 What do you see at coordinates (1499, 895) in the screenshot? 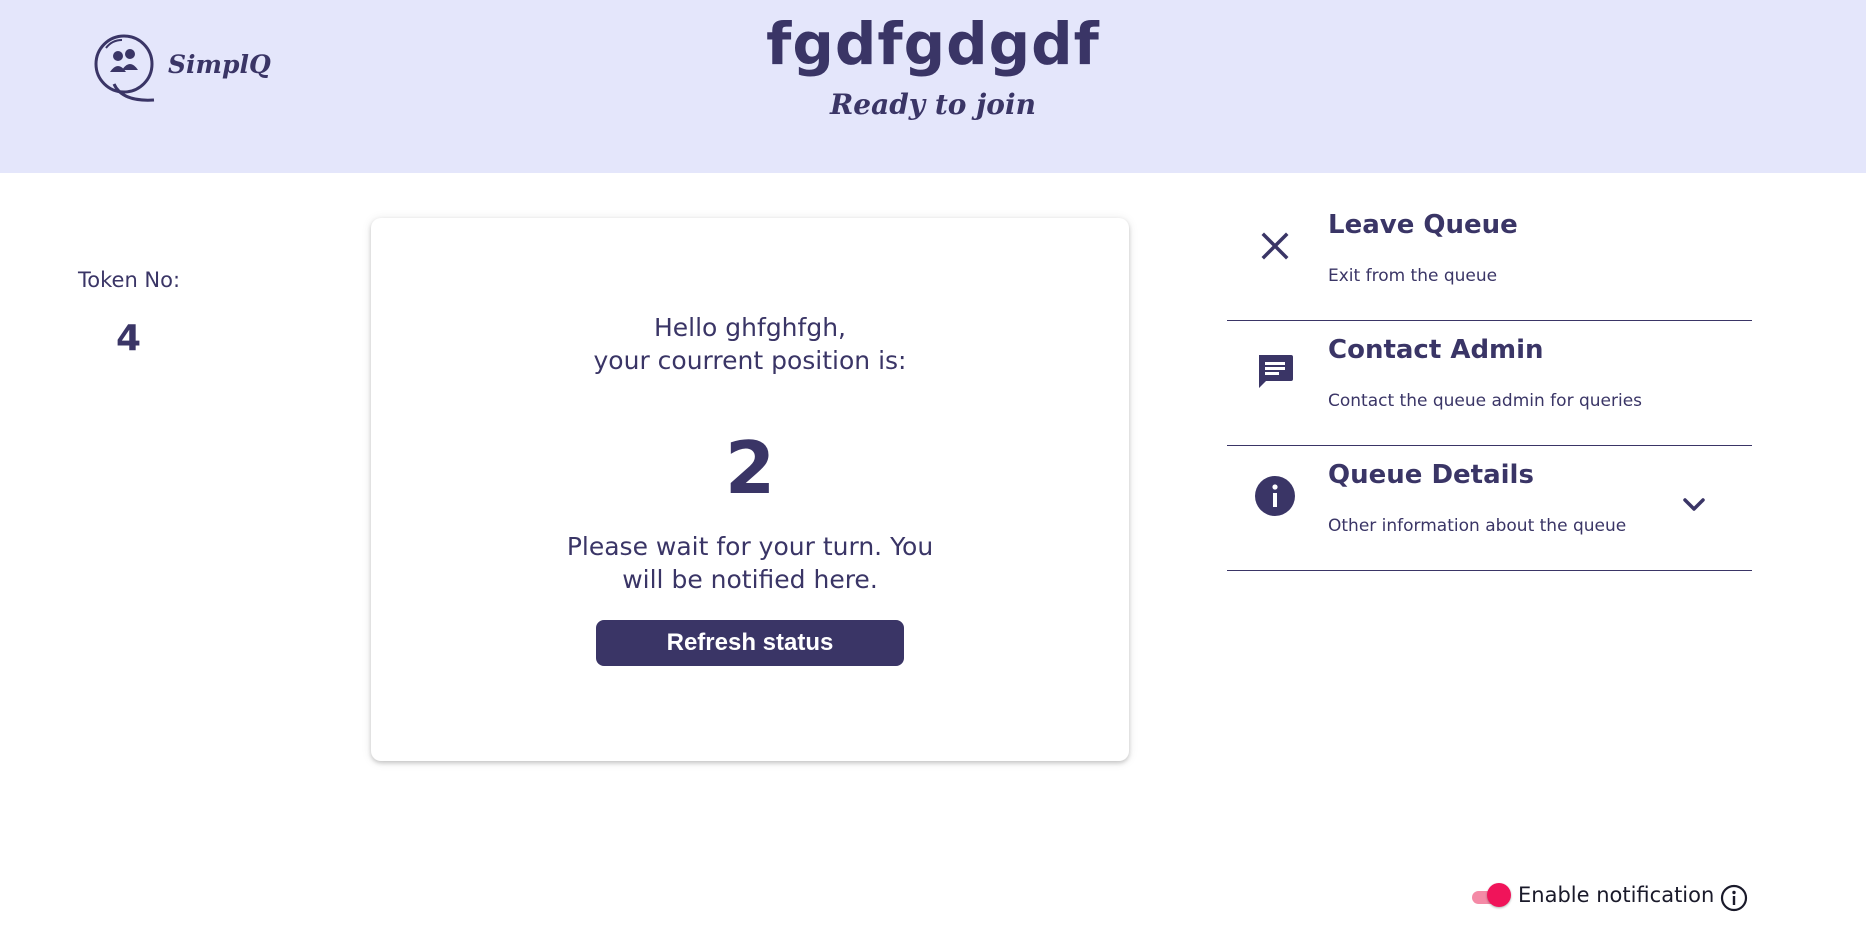
I see `notification-toggle` at bounding box center [1499, 895].